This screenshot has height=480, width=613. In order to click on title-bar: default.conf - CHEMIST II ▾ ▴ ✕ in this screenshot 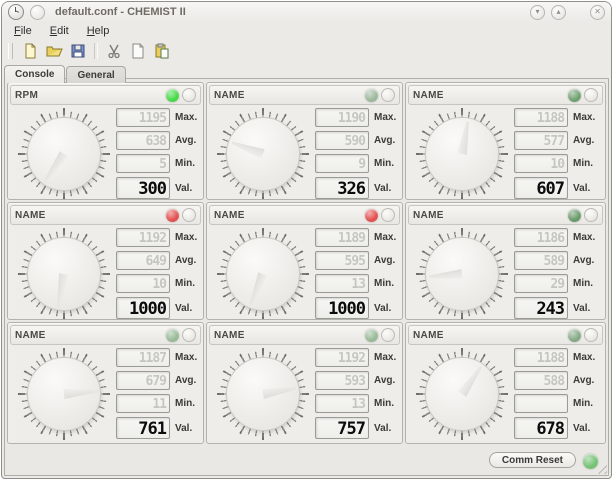, I will do `click(306, 12)`.